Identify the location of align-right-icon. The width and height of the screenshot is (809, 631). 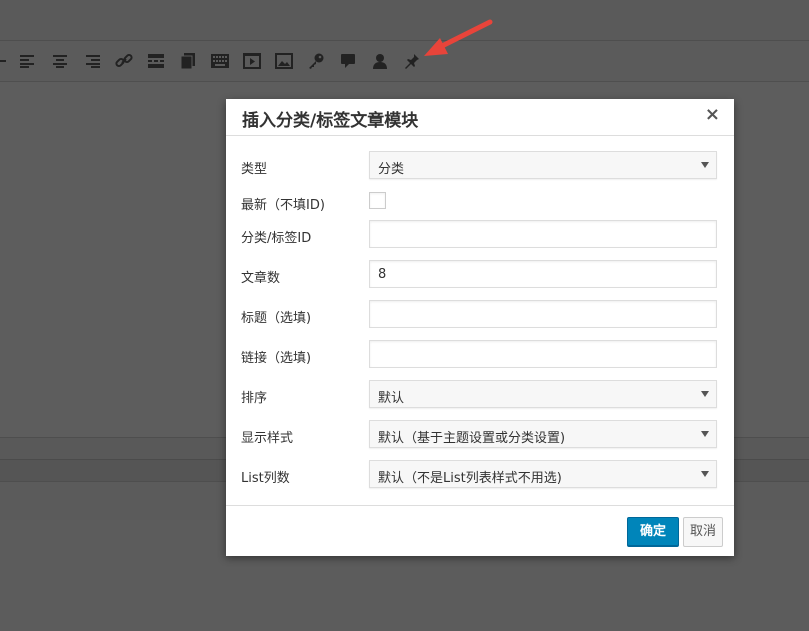
(92, 61).